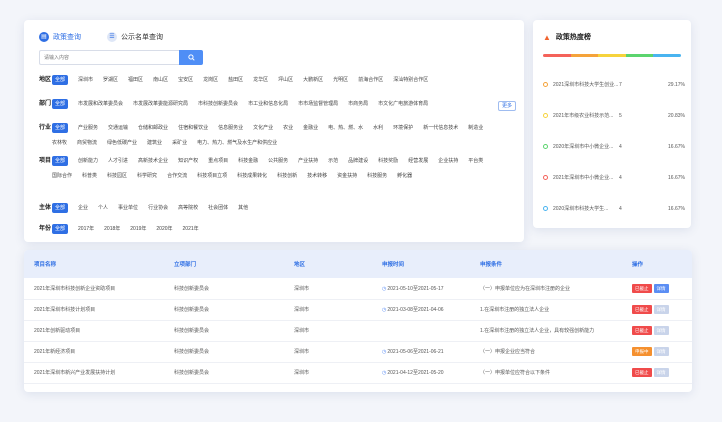  Describe the element at coordinates (100, 104) in the screenshot. I see `filter-option: 市发展和改革委员会` at that location.